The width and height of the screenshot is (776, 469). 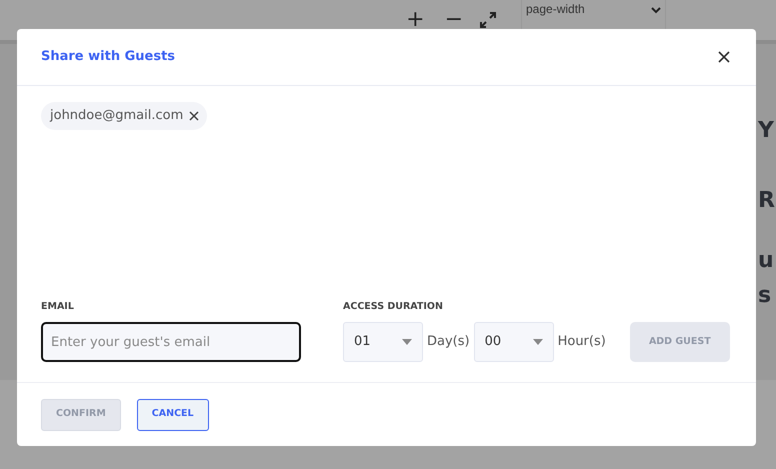 I want to click on duration-select: 00, so click(x=514, y=342).